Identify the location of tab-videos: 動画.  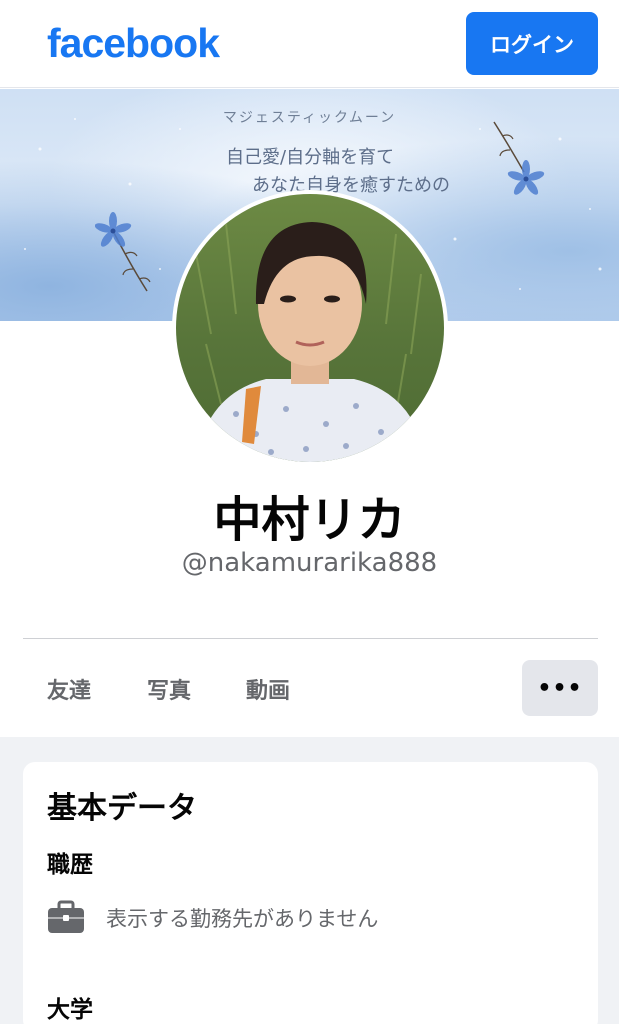
(268, 689).